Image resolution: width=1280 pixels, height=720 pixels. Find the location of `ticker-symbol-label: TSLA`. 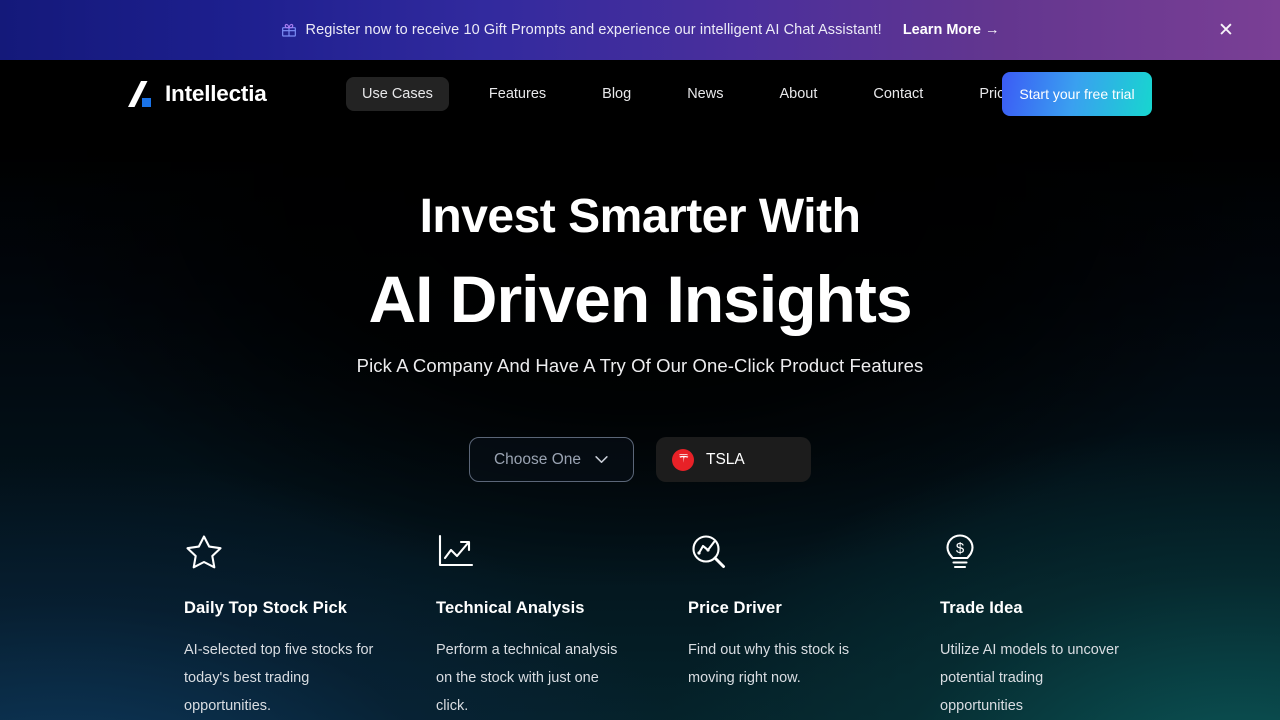

ticker-symbol-label: TSLA is located at coordinates (725, 459).